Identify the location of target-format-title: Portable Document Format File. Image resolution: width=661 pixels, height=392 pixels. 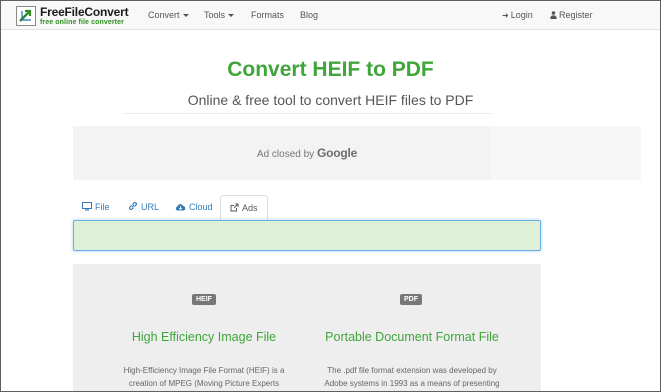
(412, 337).